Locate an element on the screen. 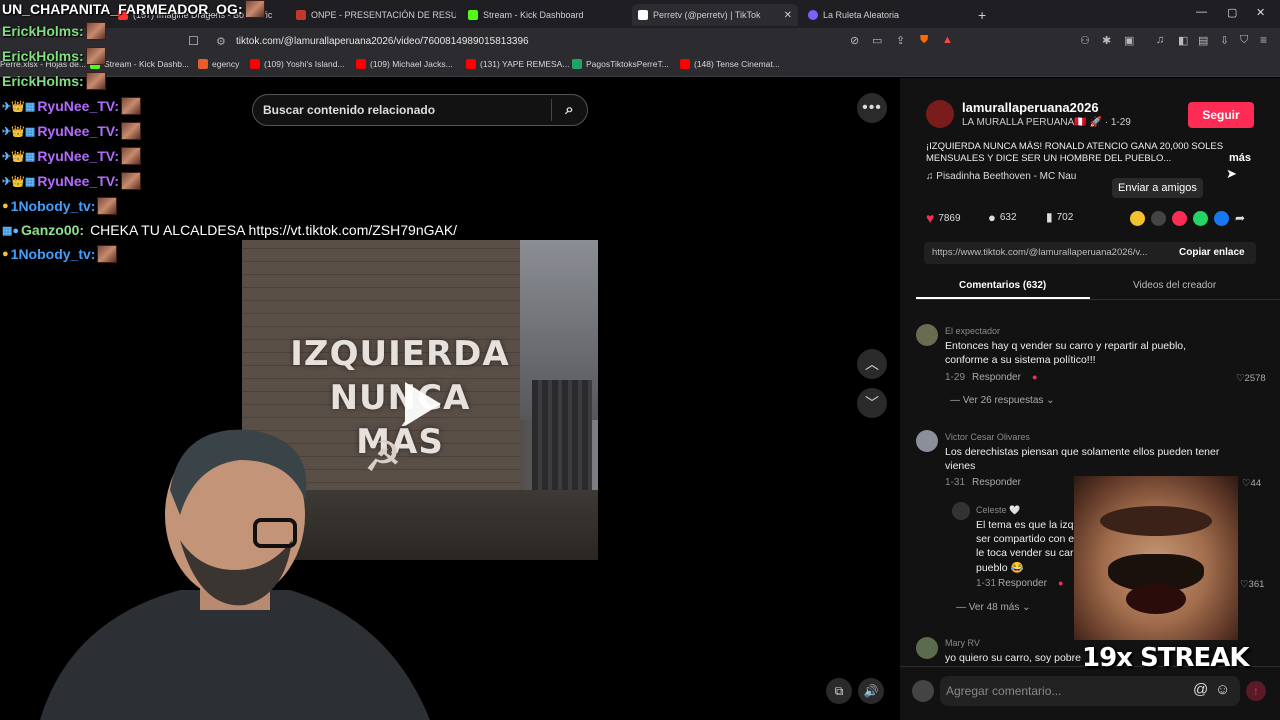 The width and height of the screenshot is (1280, 720). whatsapp-icon is located at coordinates (1200, 218).